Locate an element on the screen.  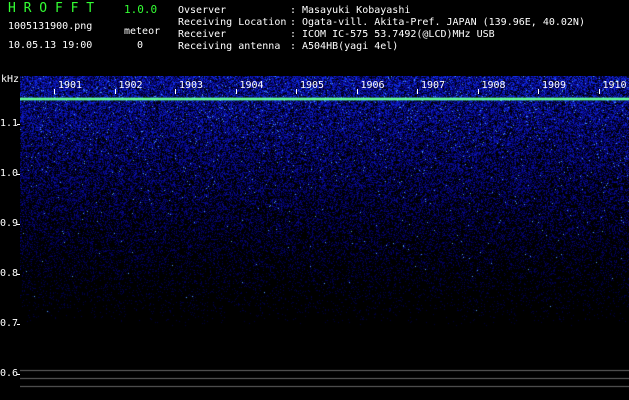
unit-label: kHz is located at coordinates (10, 79).